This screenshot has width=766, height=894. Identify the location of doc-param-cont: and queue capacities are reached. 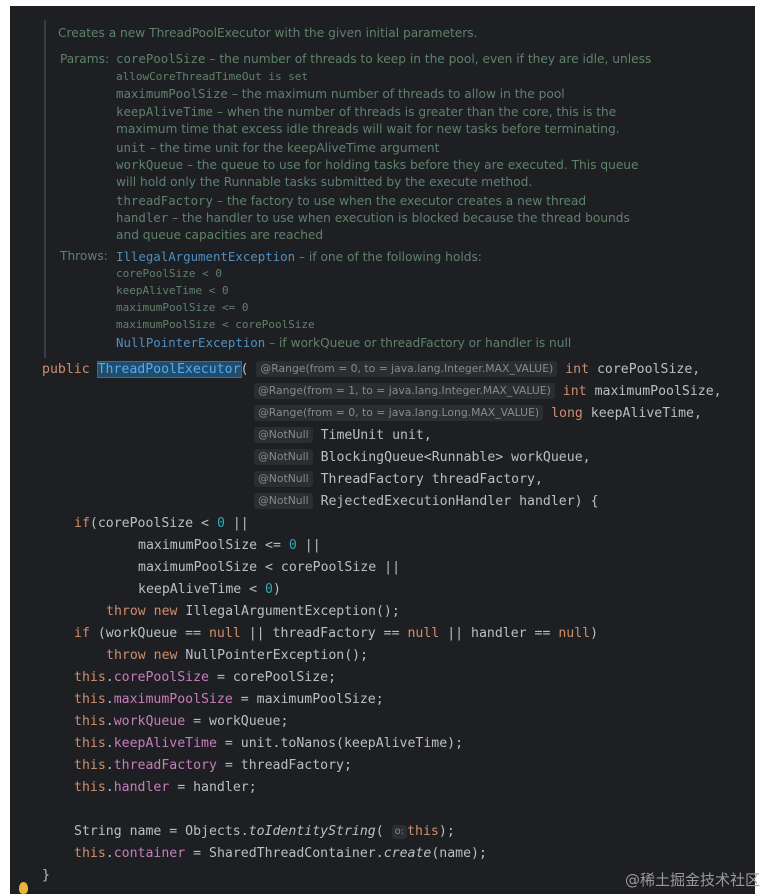
(220, 235).